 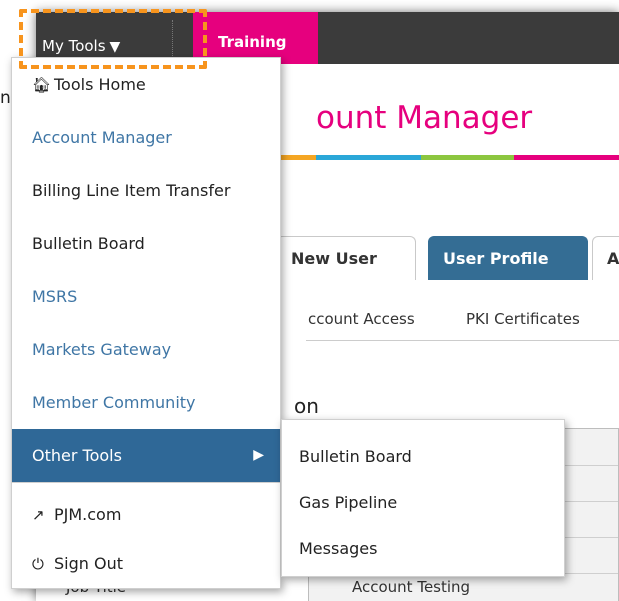 I want to click on subnav-divider, so click(x=462, y=340).